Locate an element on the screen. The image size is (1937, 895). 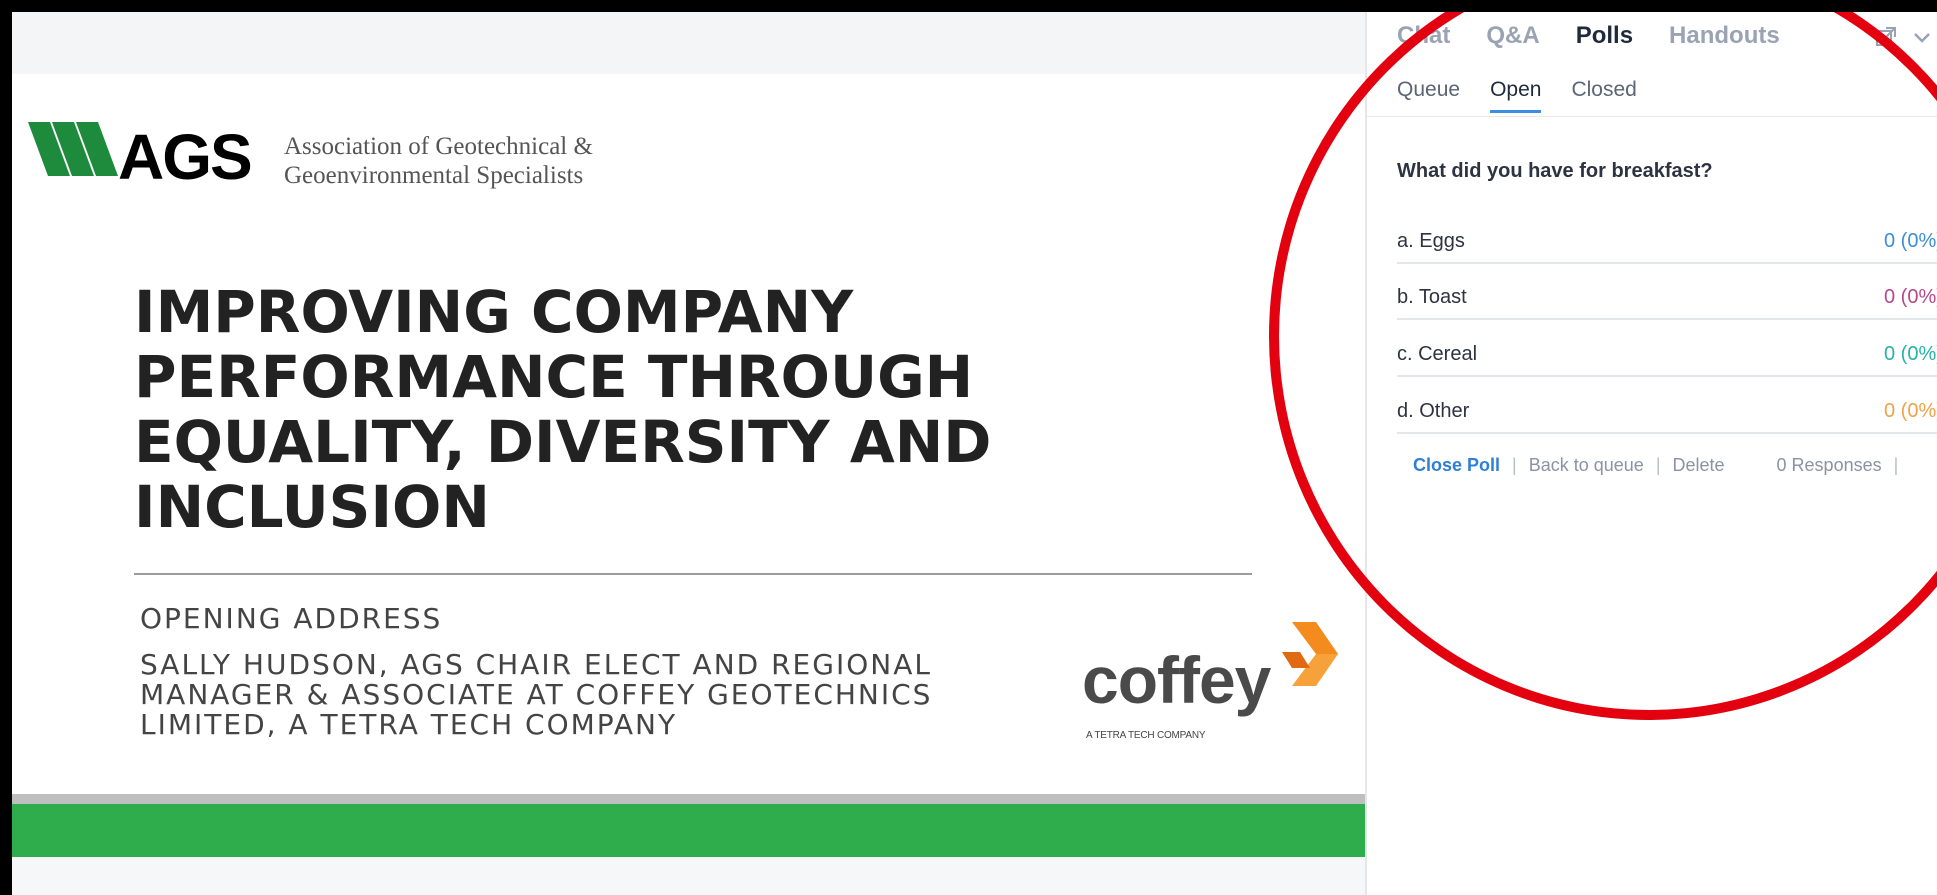
tab-polls: Polls is located at coordinates (1604, 36).